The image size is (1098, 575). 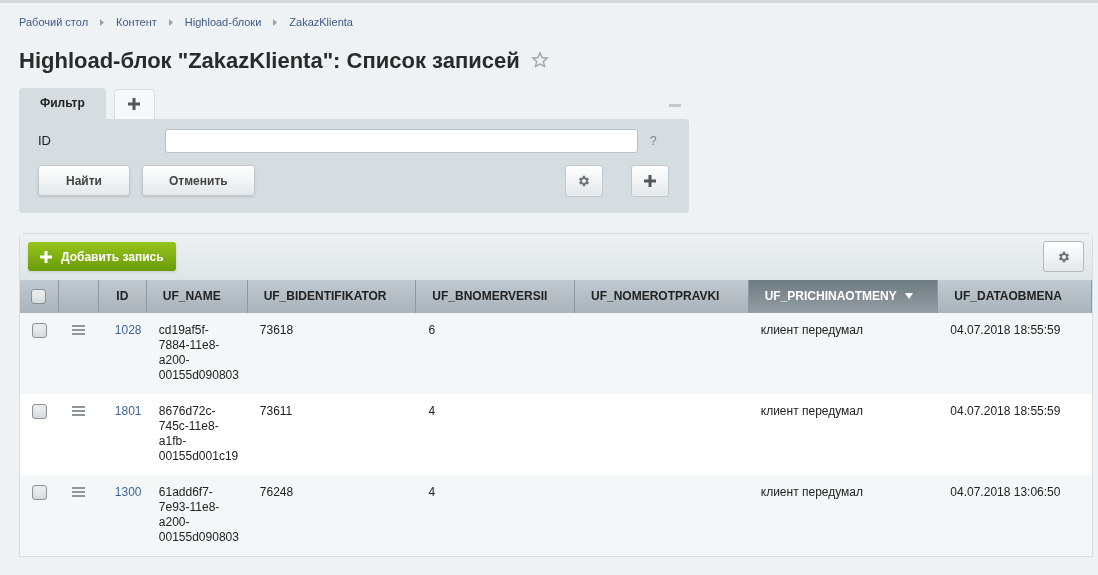 I want to click on table-cell: 73618, so click(x=276, y=329).